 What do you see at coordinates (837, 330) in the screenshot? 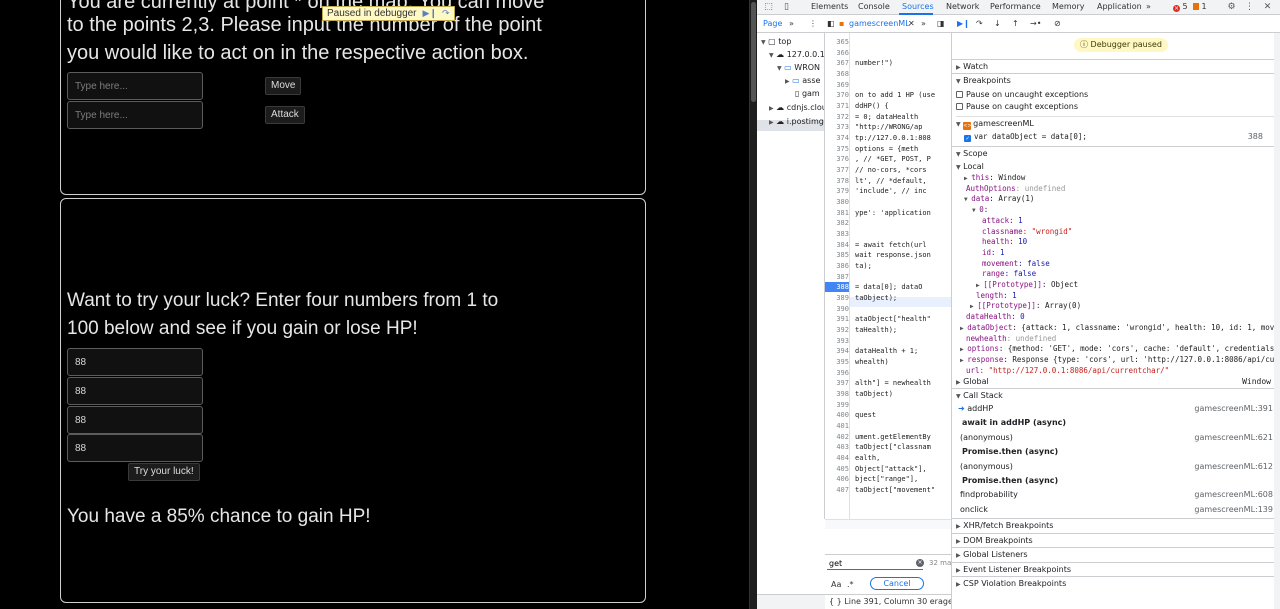
I see `line-number: 392` at bounding box center [837, 330].